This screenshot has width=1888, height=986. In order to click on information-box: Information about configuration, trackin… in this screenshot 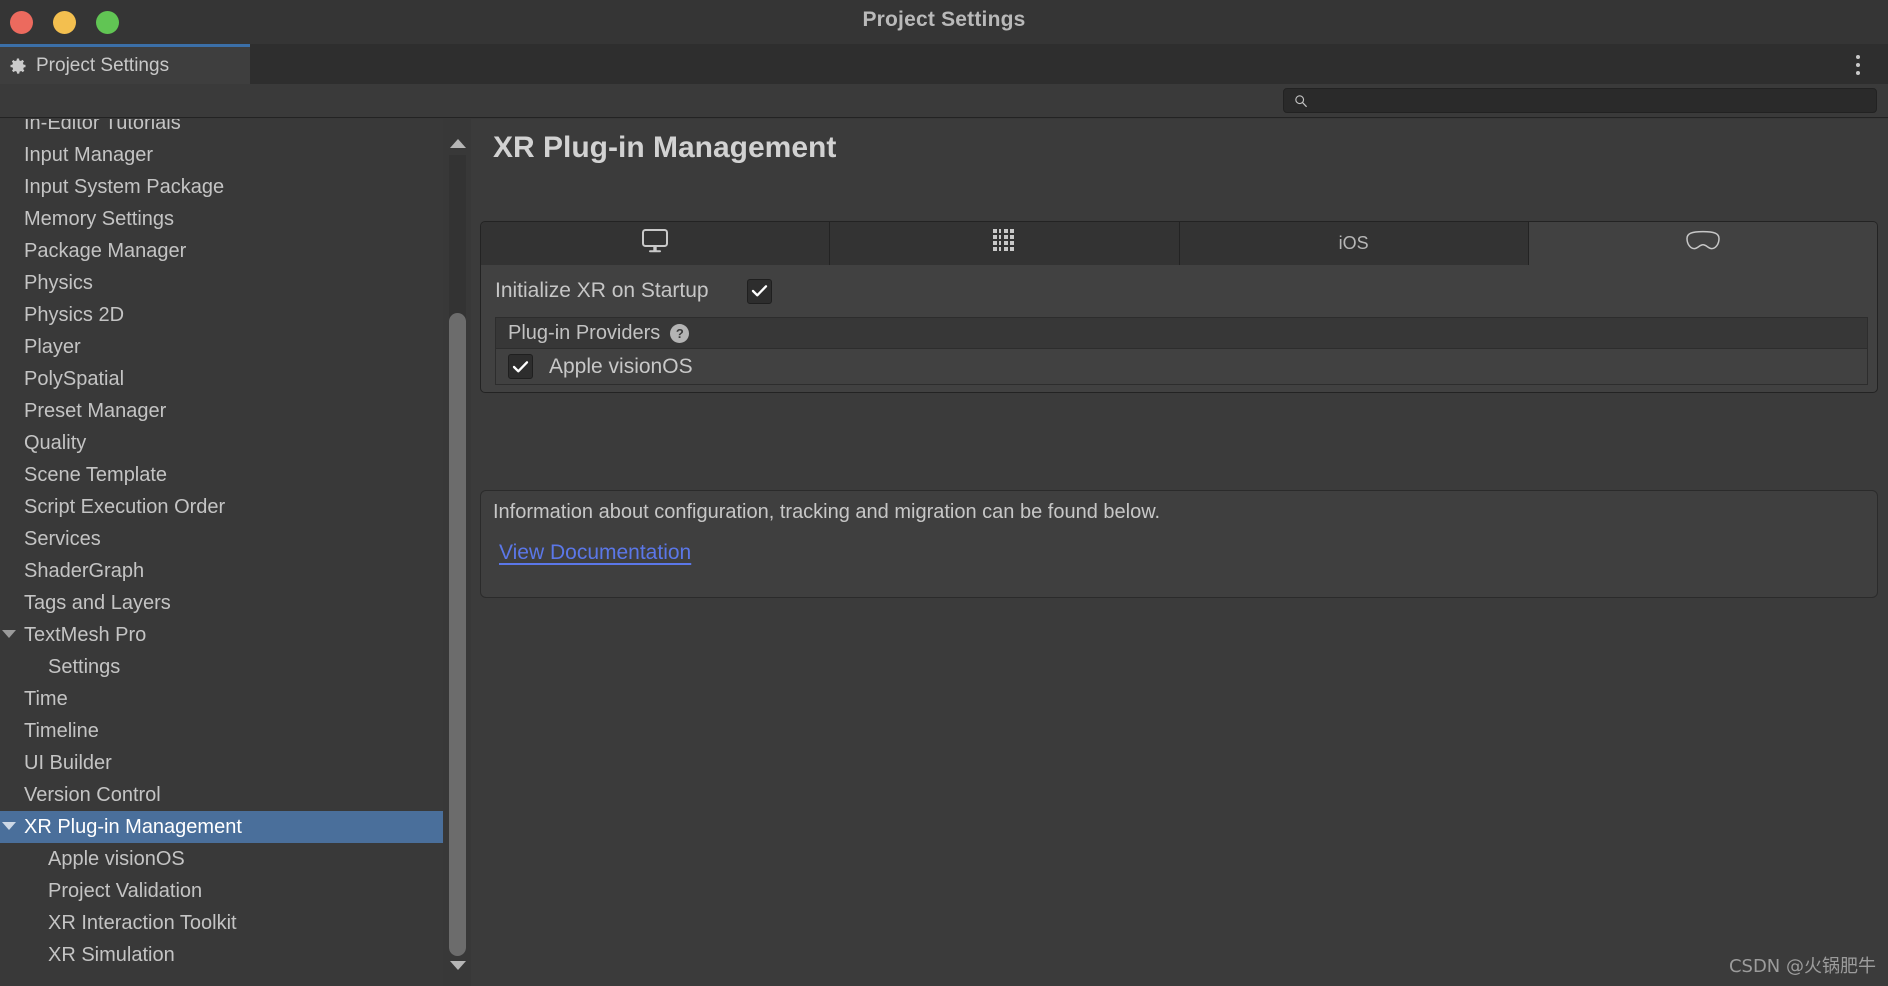, I will do `click(1179, 544)`.